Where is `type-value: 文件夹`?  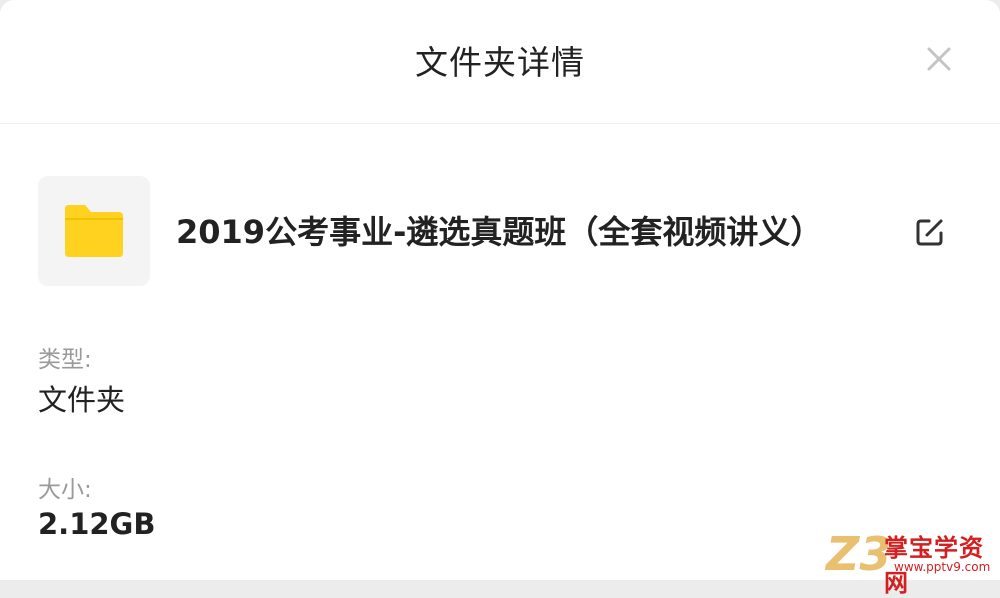 type-value: 文件夹 is located at coordinates (82, 400).